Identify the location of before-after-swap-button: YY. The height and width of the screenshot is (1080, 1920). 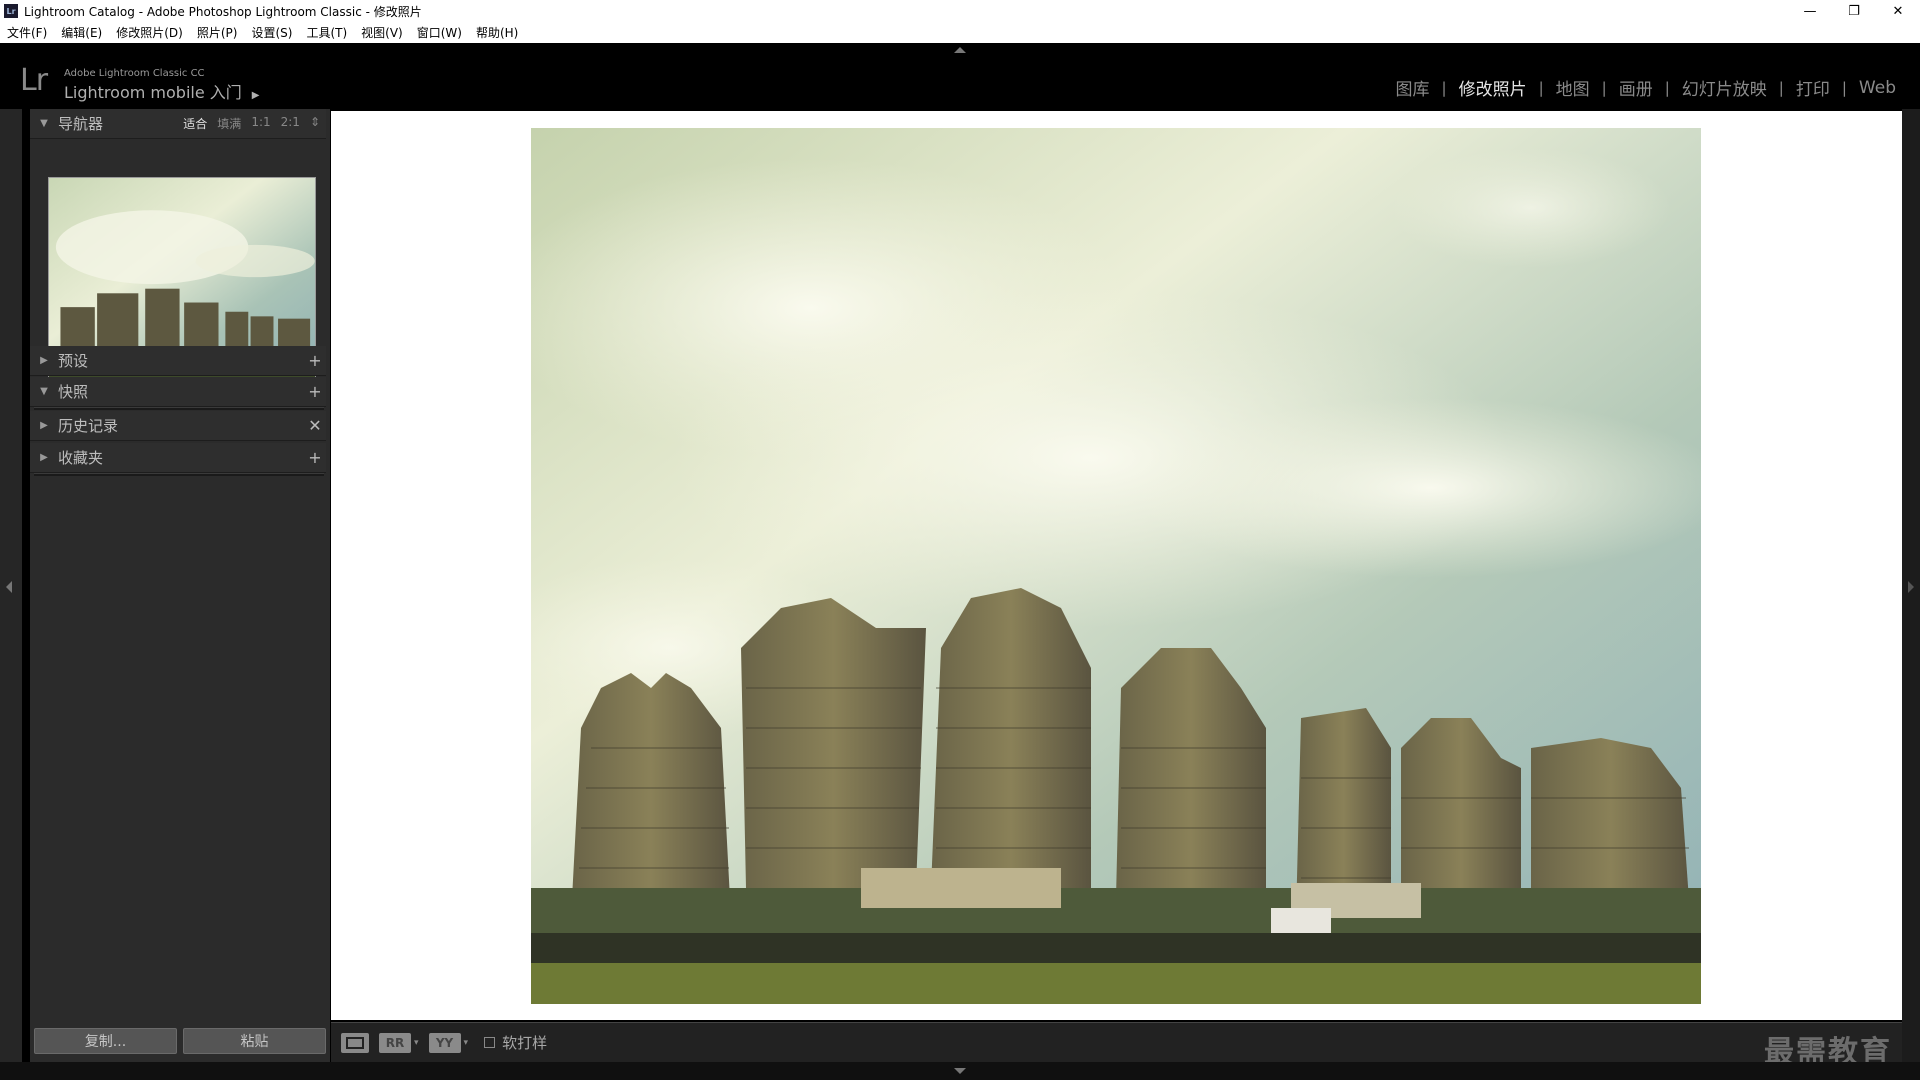
(444, 1042).